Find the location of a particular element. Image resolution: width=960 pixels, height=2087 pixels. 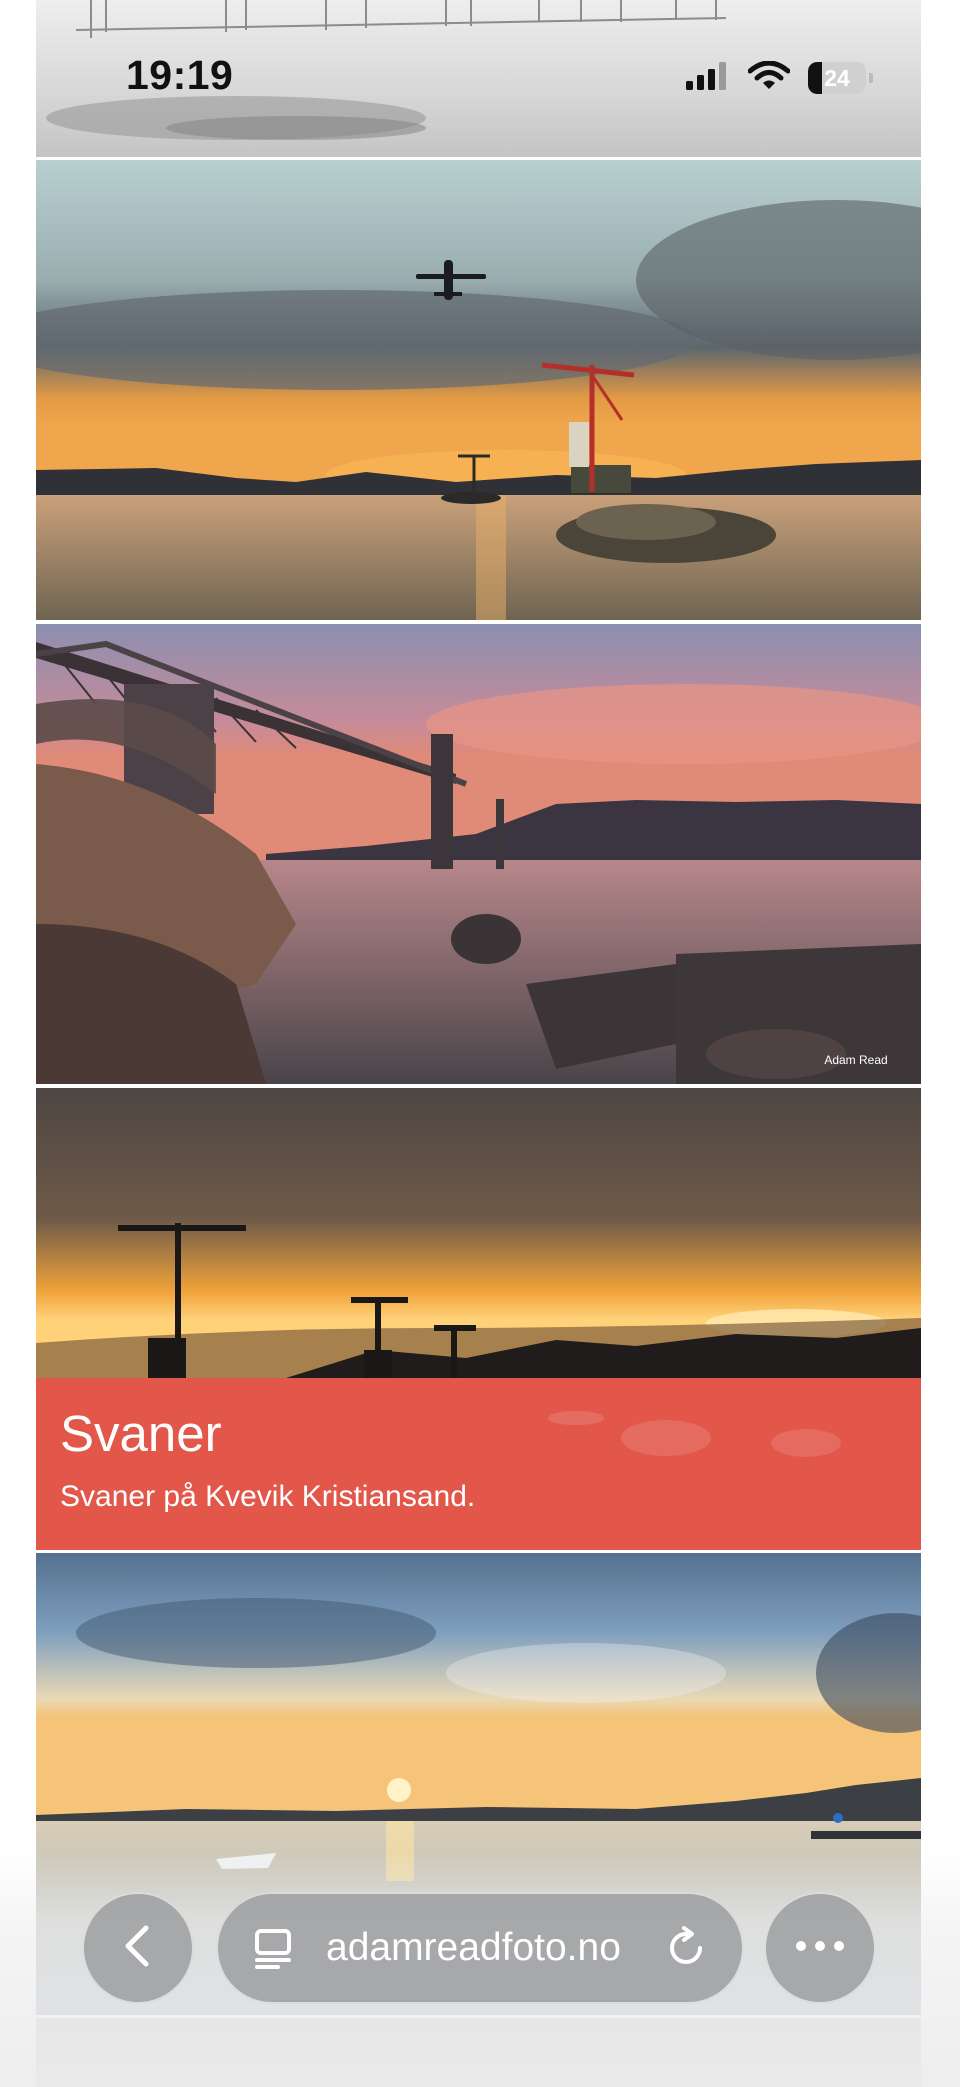

back-button is located at coordinates (138, 1948).